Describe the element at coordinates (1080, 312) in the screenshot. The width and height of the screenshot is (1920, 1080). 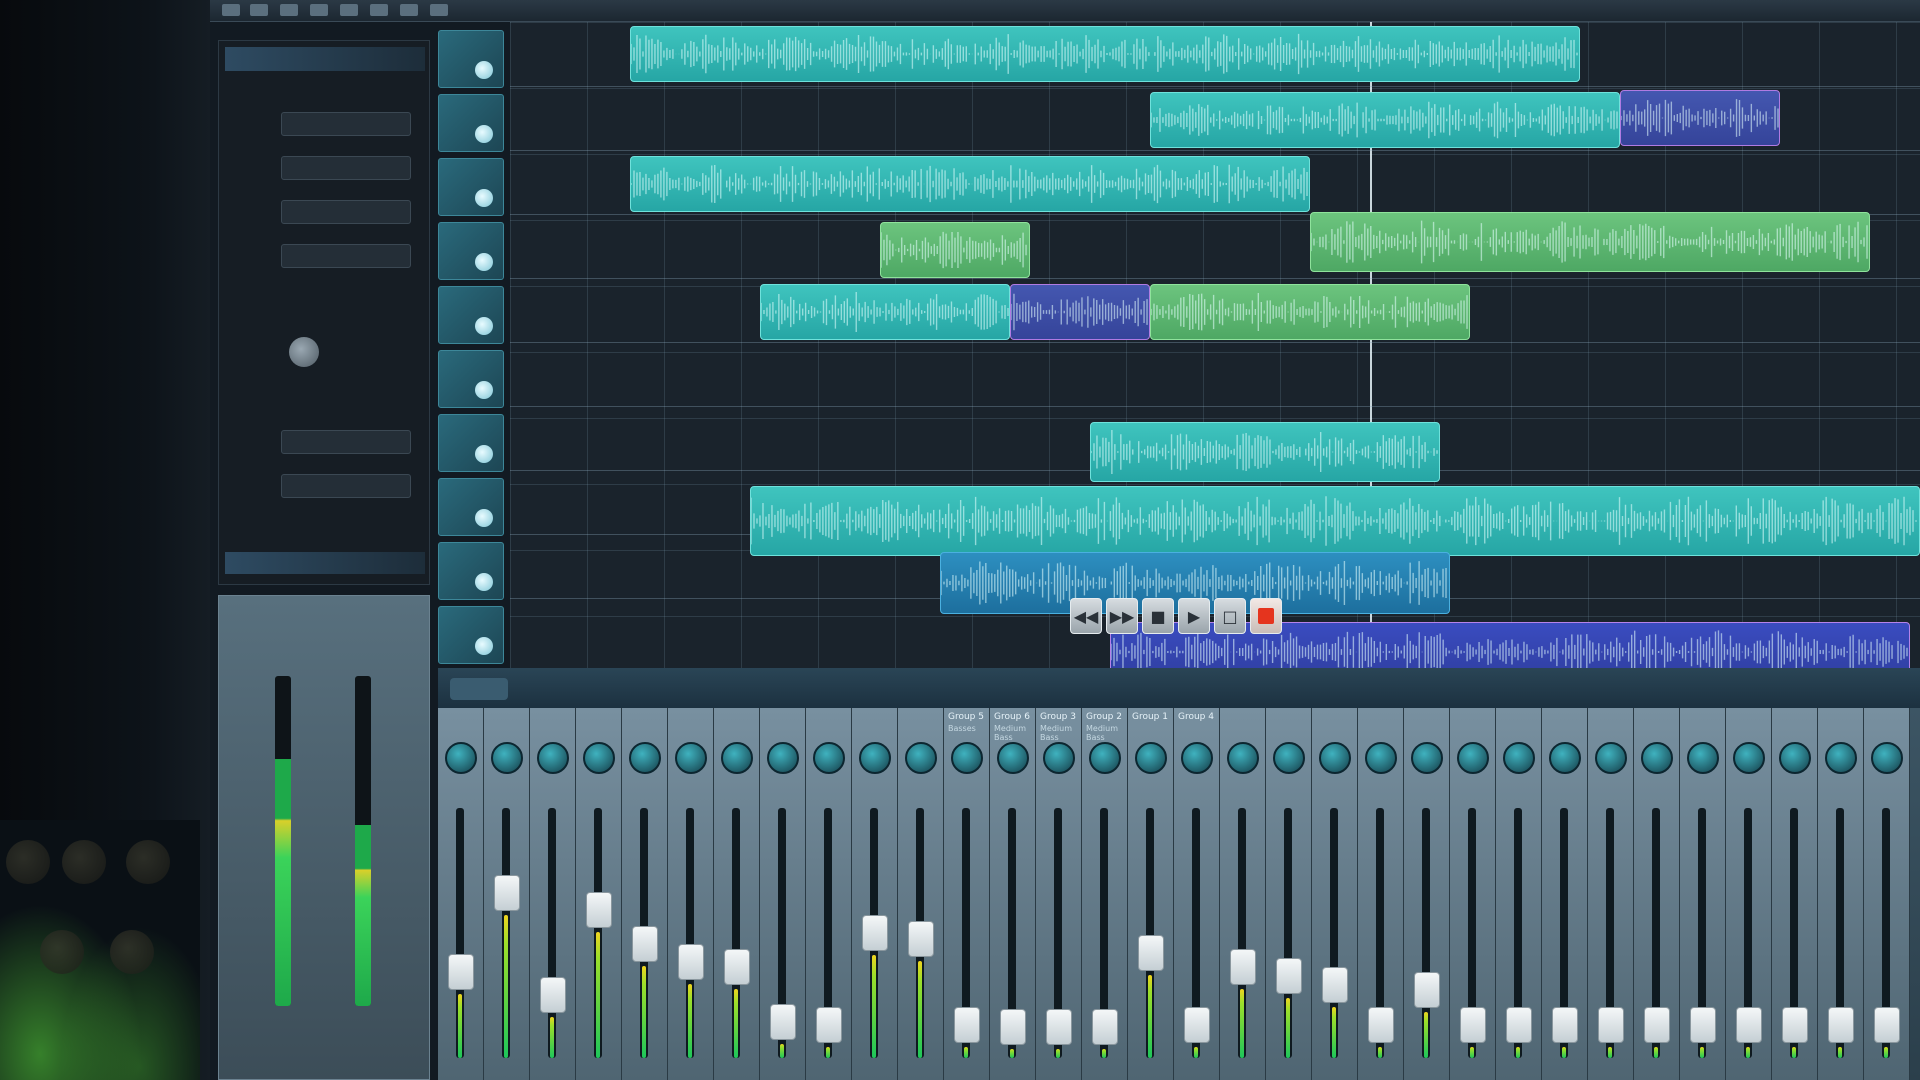
I see `midi-clip` at that location.